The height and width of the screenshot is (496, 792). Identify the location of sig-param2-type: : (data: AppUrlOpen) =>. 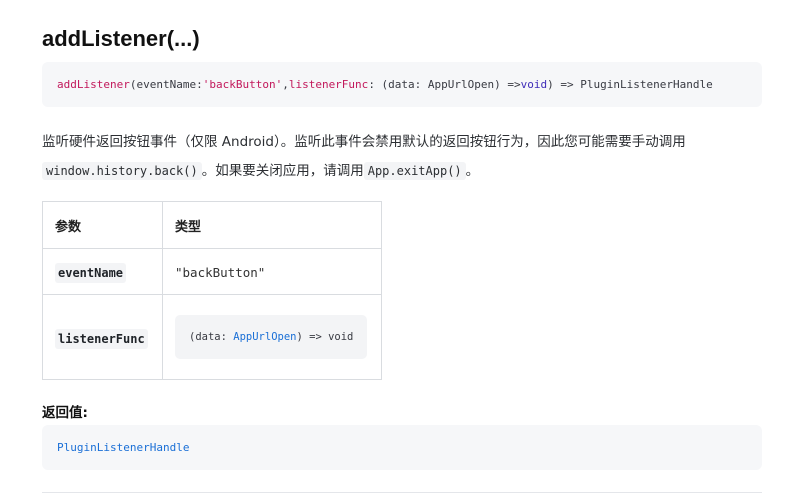
(444, 84).